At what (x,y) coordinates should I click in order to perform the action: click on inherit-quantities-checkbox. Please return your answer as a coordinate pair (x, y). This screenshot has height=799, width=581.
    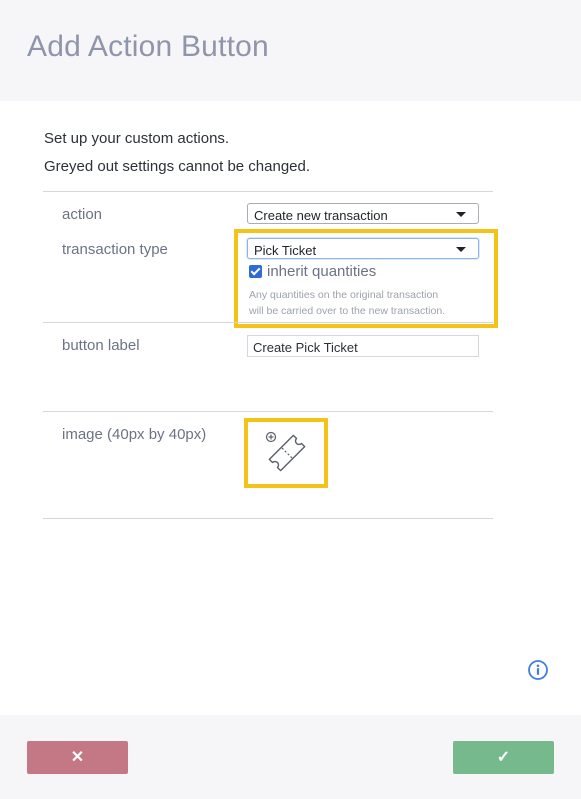
    Looking at the image, I should click on (255, 271).